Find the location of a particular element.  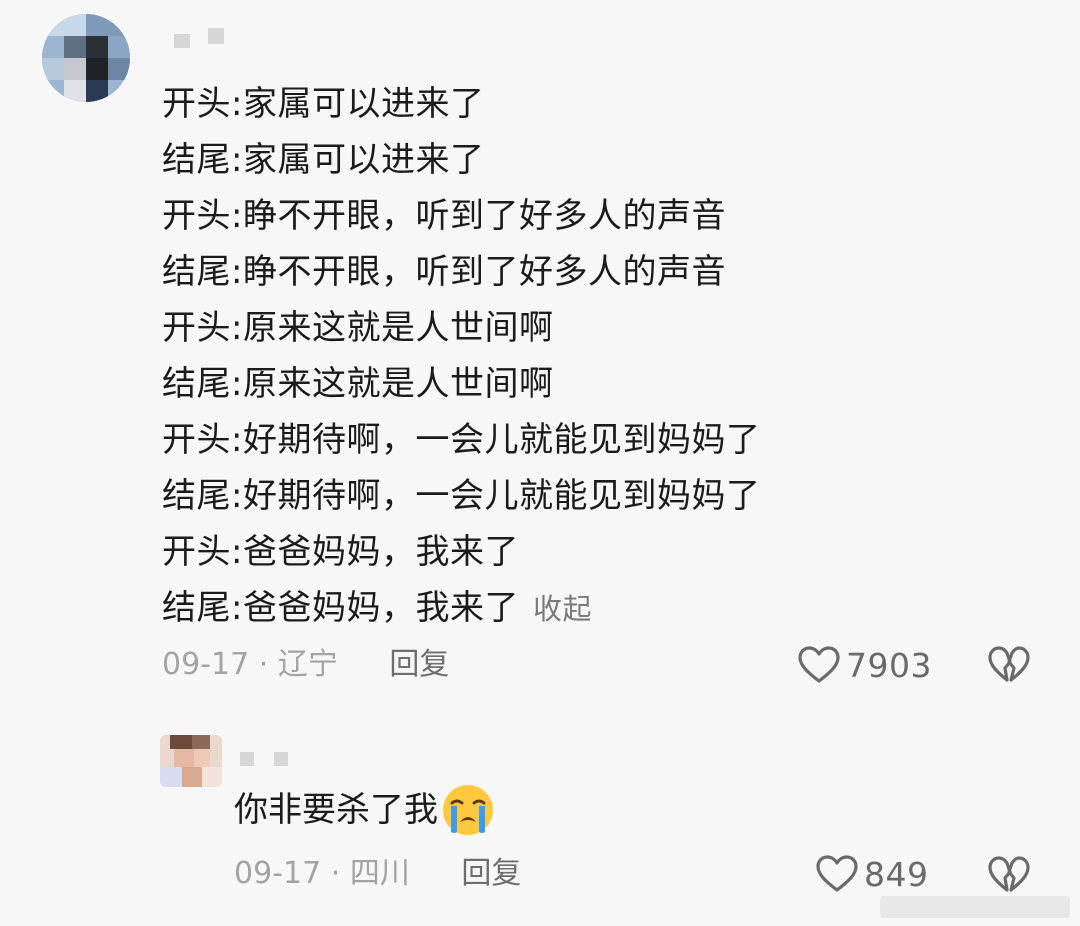

reply-location: 四川 is located at coordinates (379, 873).